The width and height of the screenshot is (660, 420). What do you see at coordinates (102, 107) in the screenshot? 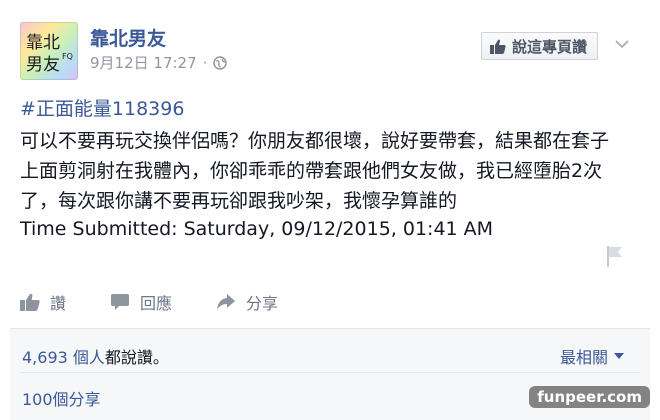
I see `hashtag-link: #正面能量118396` at bounding box center [102, 107].